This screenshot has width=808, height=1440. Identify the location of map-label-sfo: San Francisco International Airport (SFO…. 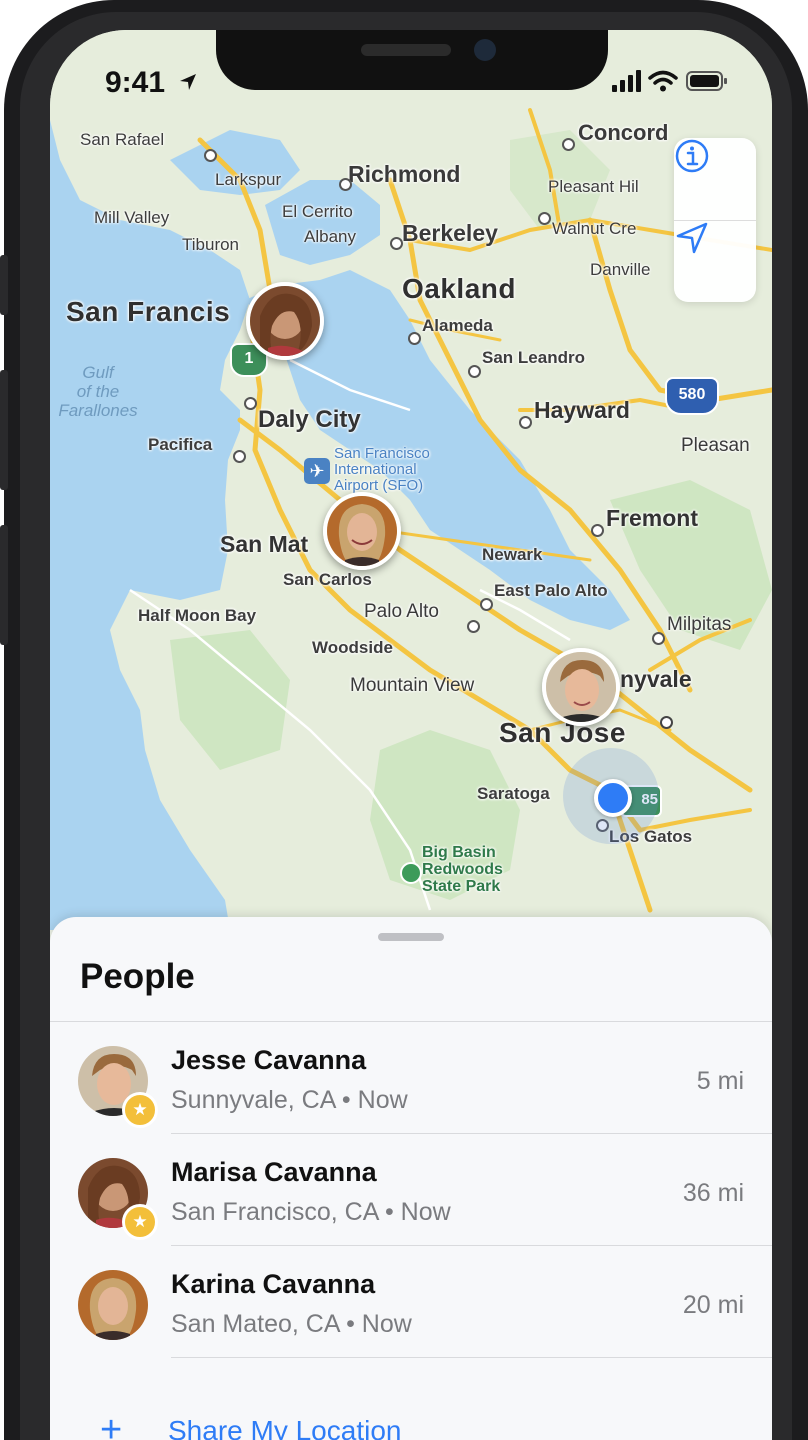
(382, 469).